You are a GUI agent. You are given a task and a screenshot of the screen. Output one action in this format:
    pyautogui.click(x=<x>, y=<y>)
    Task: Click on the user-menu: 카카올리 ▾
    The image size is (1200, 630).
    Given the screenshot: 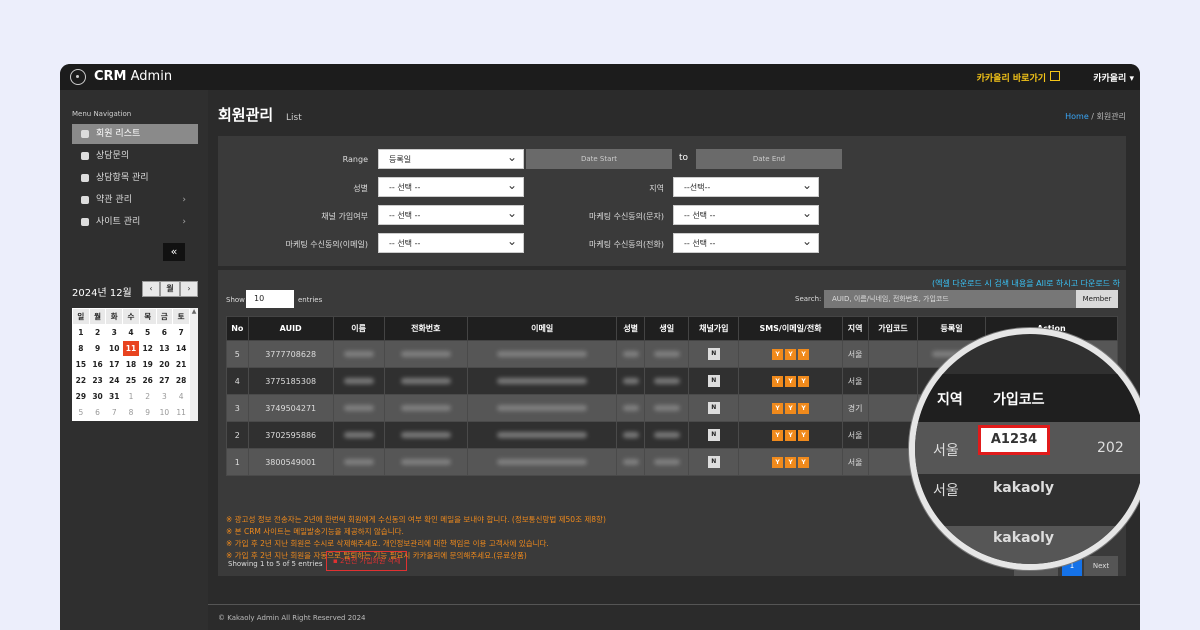 What is the action you would take?
    pyautogui.click(x=1113, y=77)
    